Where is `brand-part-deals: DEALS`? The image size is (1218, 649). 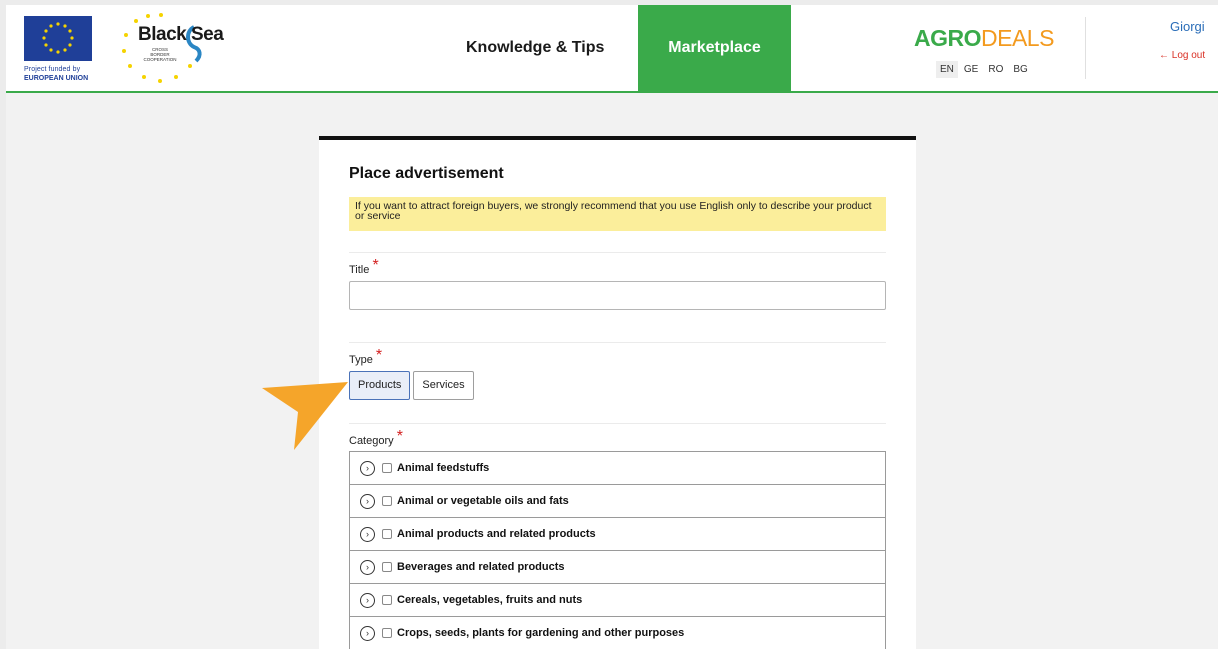
brand-part-deals: DEALS is located at coordinates (1017, 38).